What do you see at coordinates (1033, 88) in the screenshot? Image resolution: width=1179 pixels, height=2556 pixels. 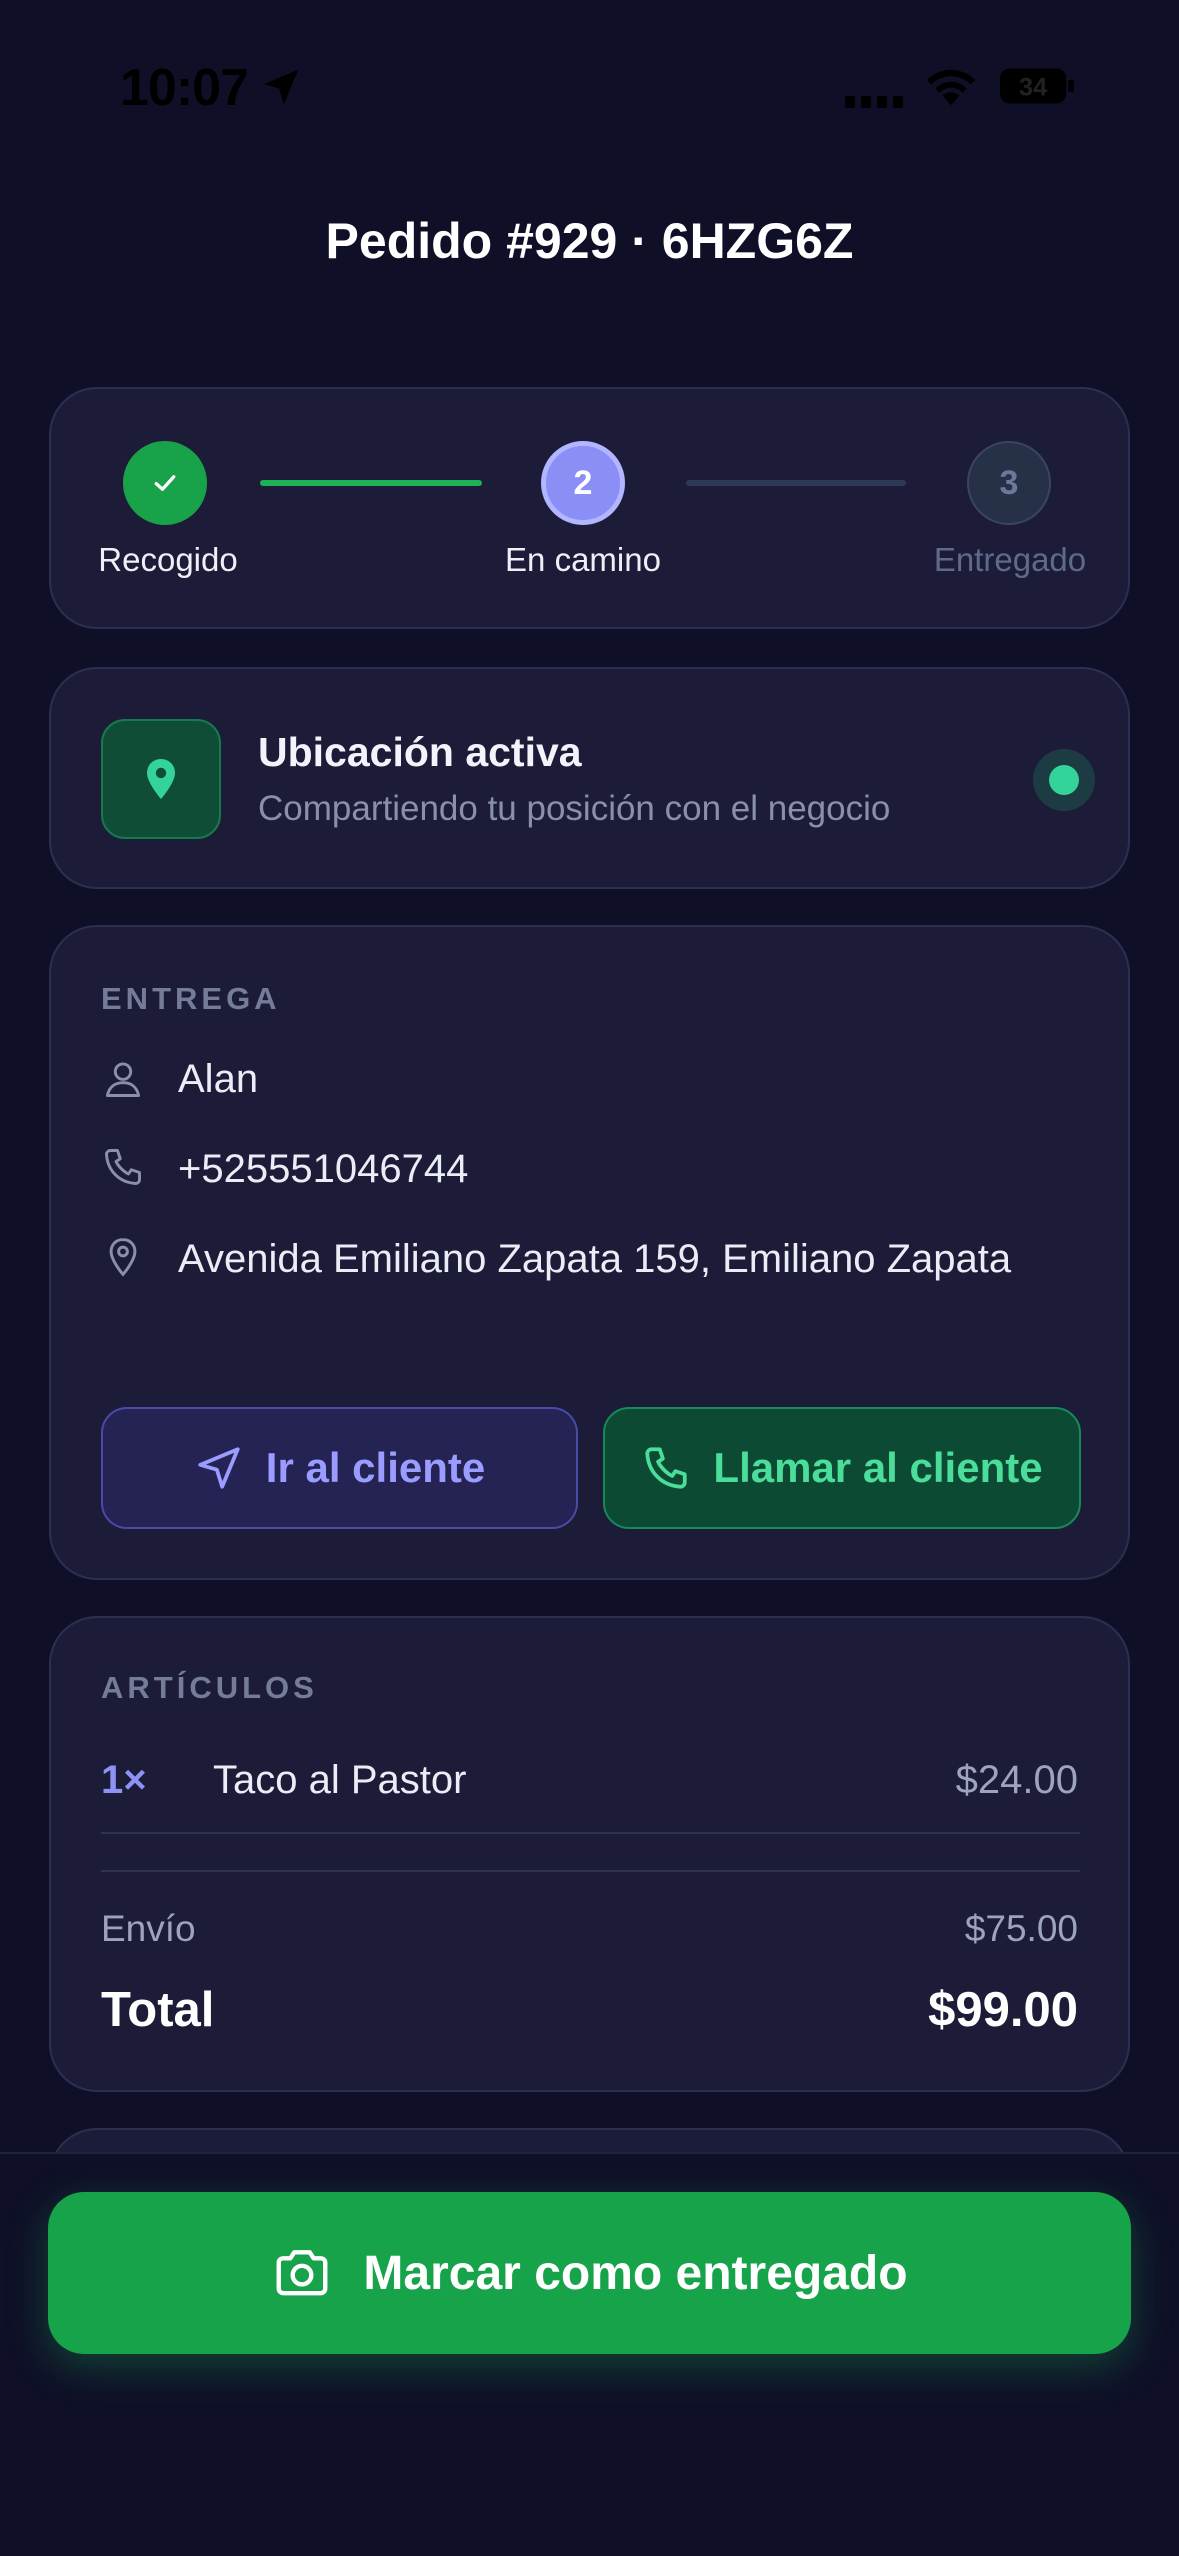 I see `battery-level: 34` at bounding box center [1033, 88].